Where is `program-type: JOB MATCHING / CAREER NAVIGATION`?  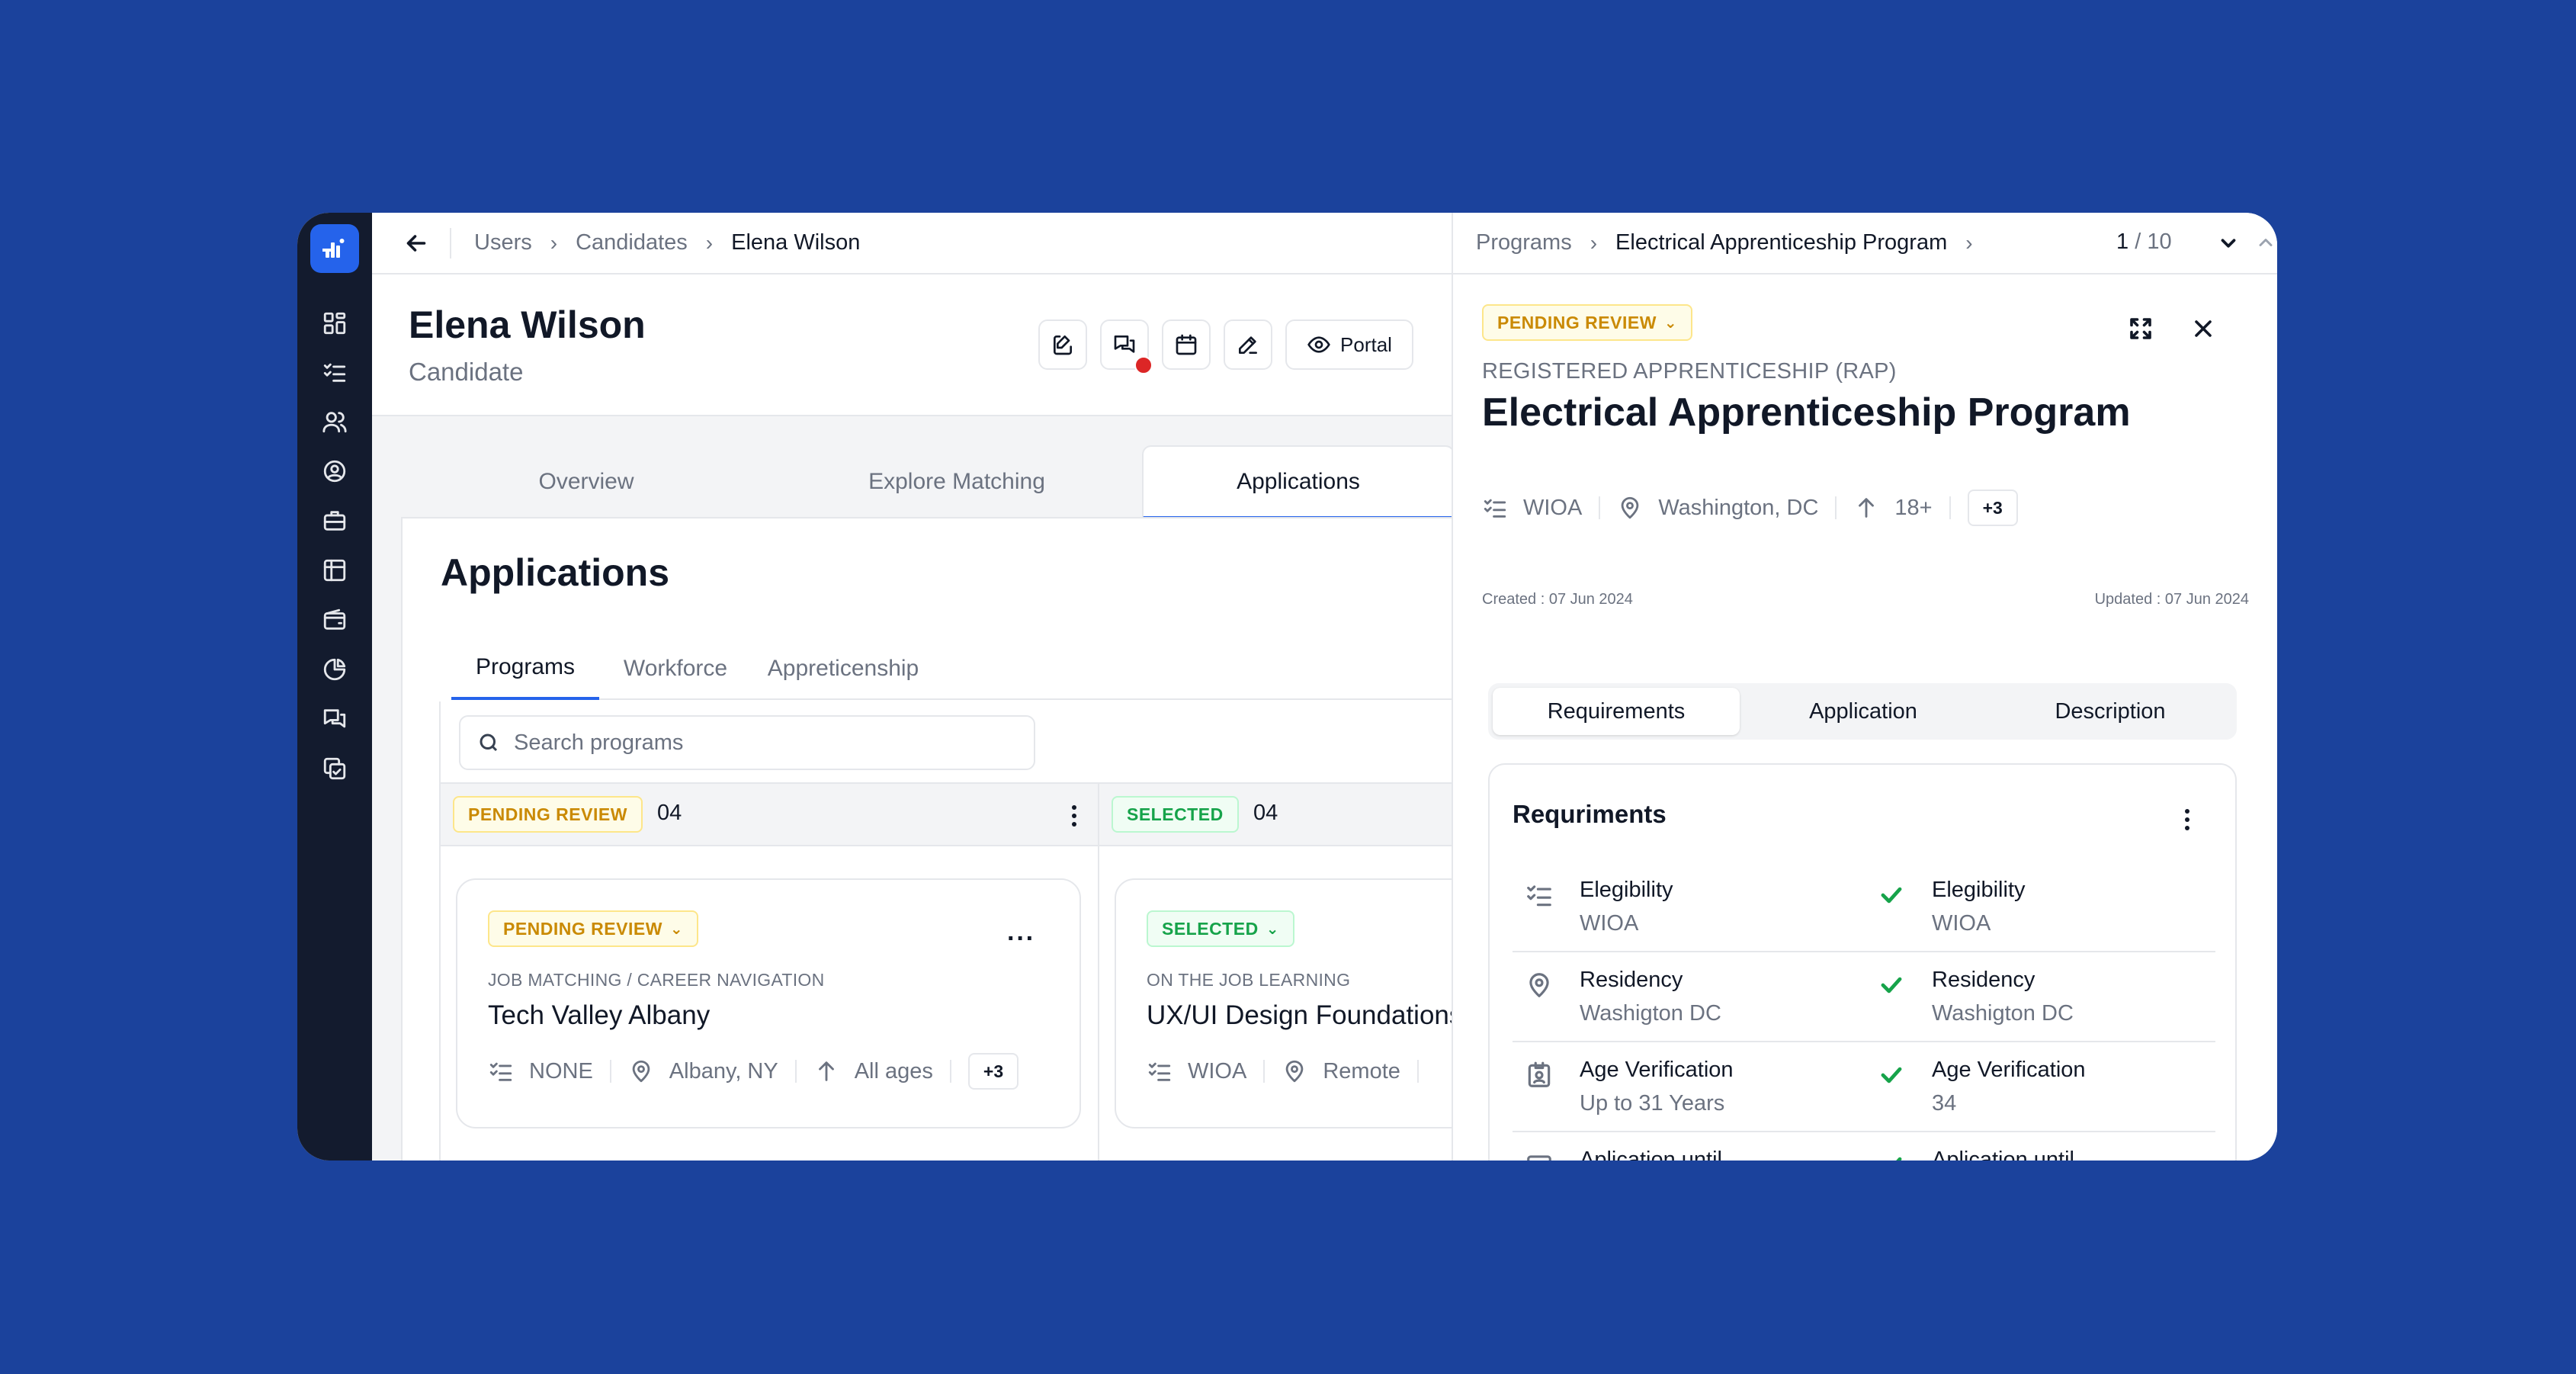 program-type: JOB MATCHING / CAREER NAVIGATION is located at coordinates (656, 980).